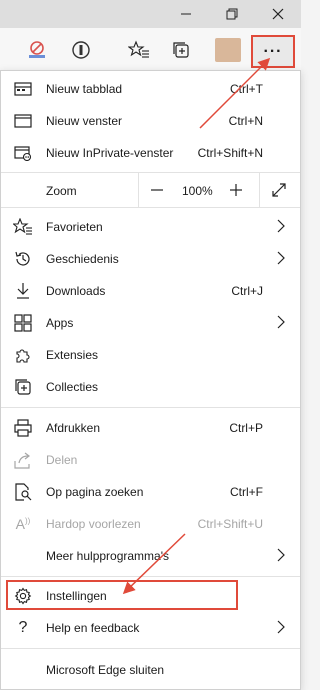  I want to click on zoom-in-button, so click(236, 190).